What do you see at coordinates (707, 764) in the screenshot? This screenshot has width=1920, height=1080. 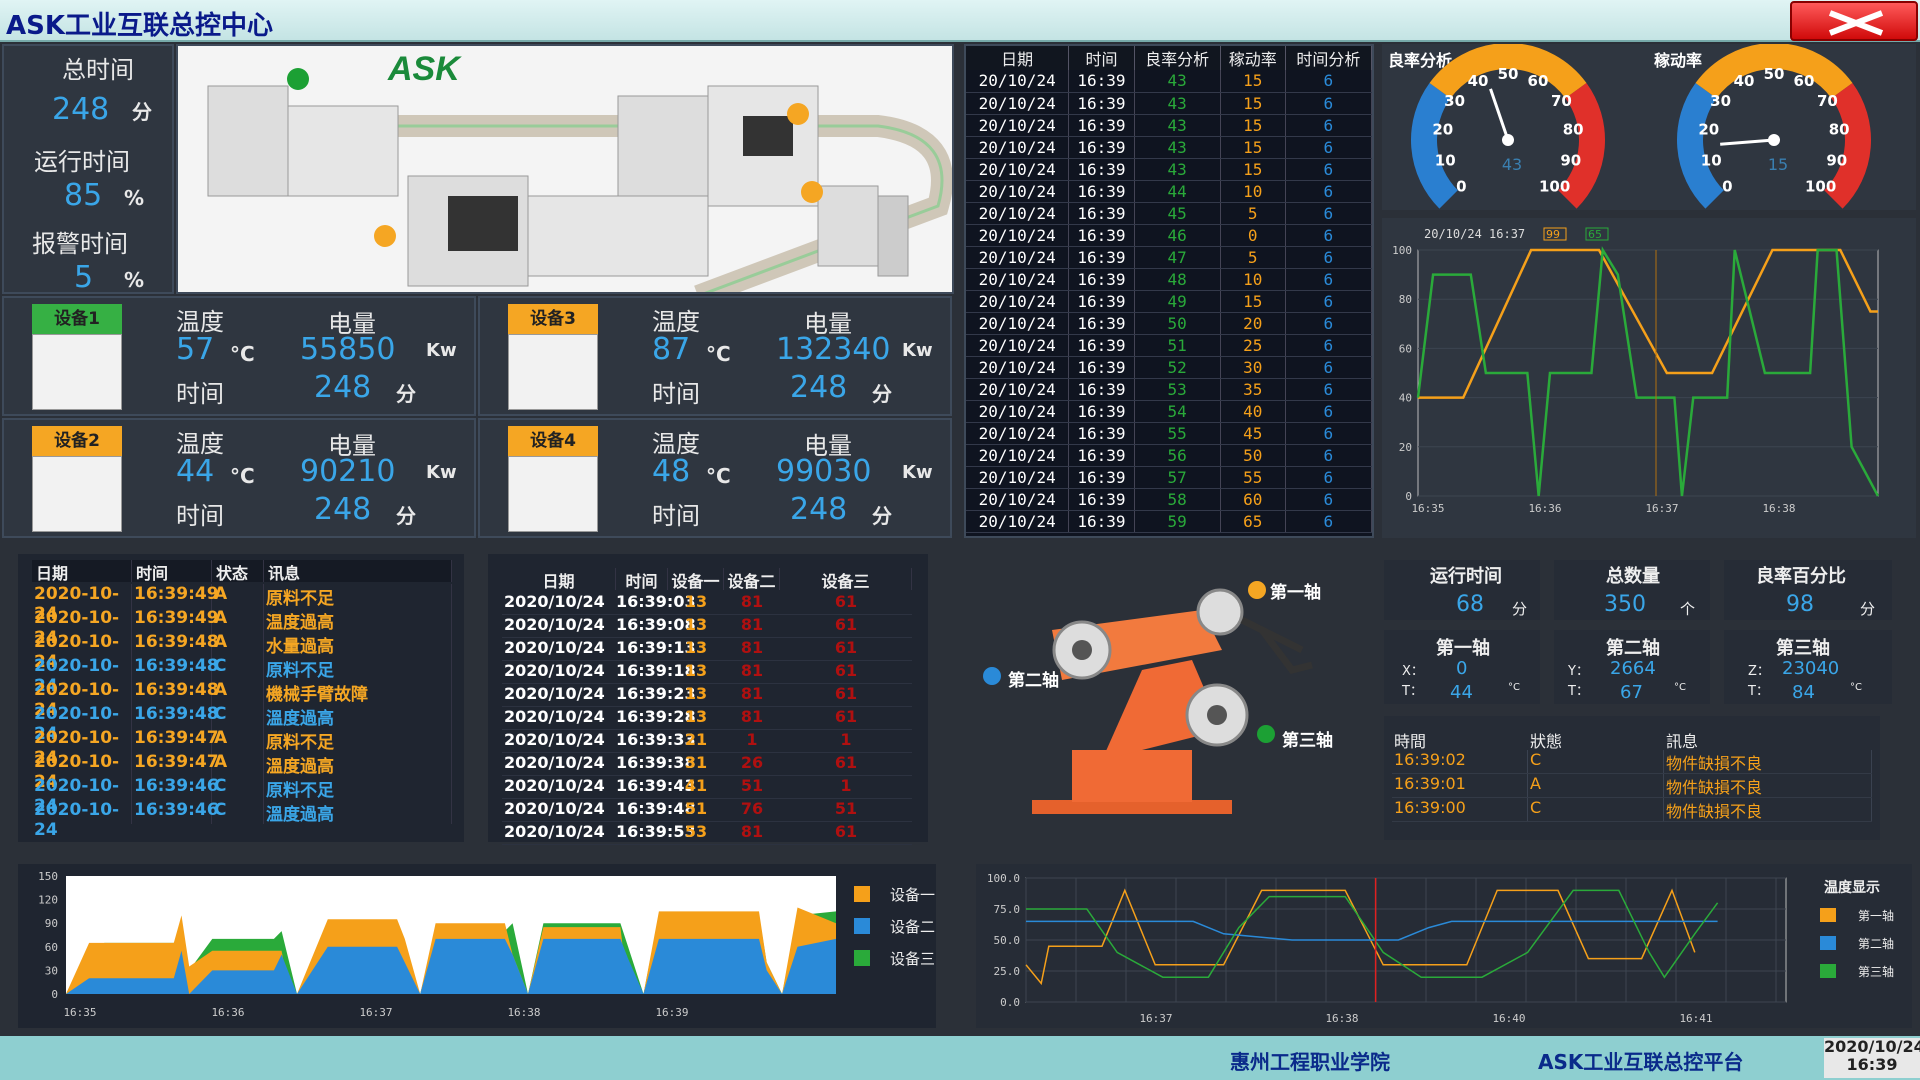 I see `table-row: 2020/10/24 16:39:38 31 26 61` at bounding box center [707, 764].